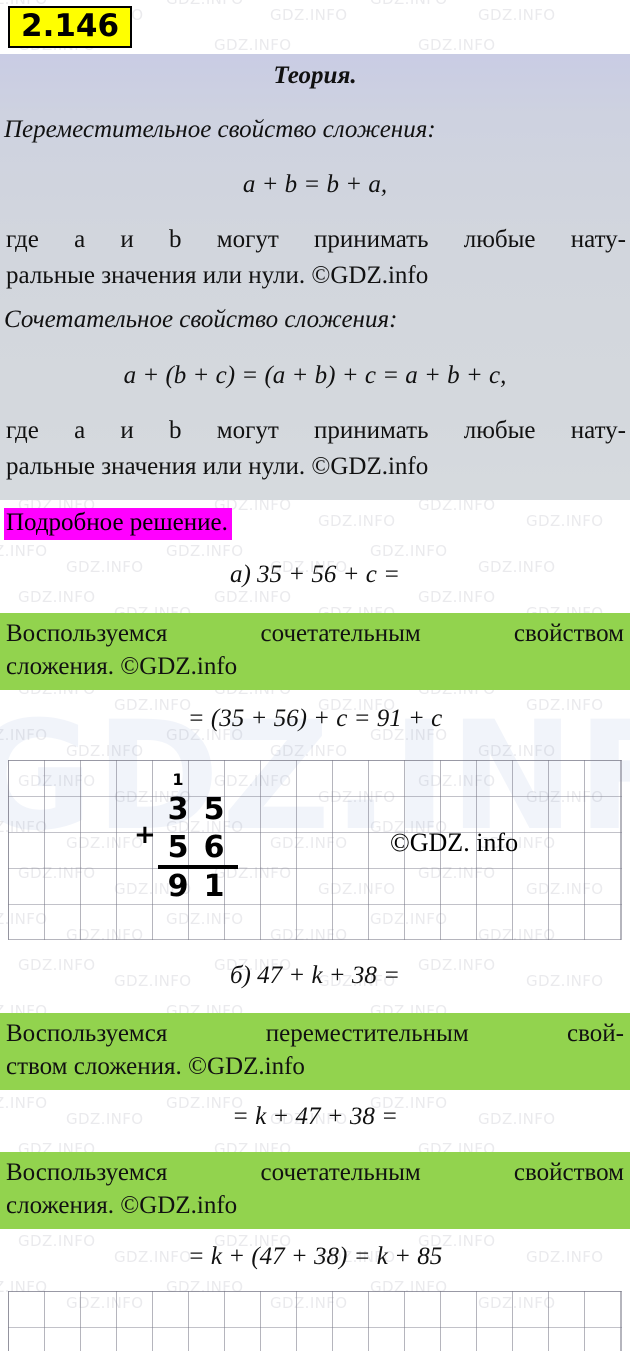 The width and height of the screenshot is (630, 1351). Describe the element at coordinates (178, 779) in the screenshot. I see `carry-digit: 1` at that location.